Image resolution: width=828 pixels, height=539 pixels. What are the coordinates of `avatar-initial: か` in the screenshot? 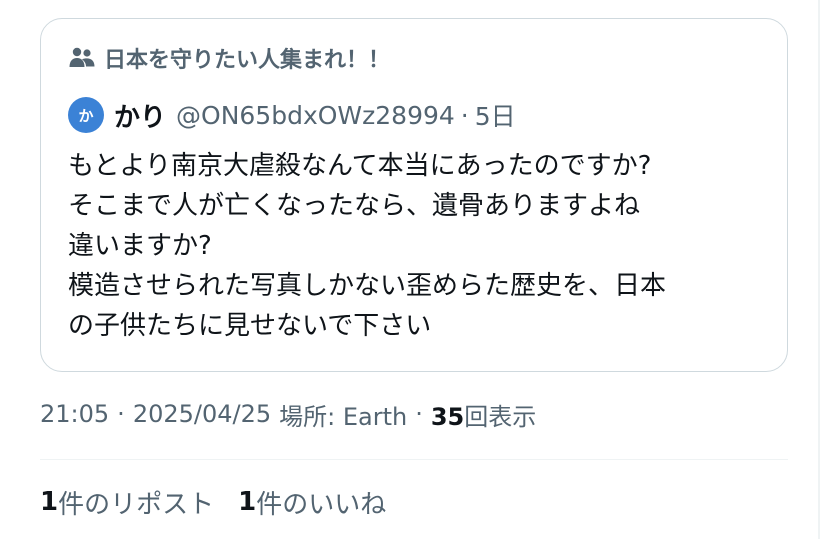 It's located at (86, 115).